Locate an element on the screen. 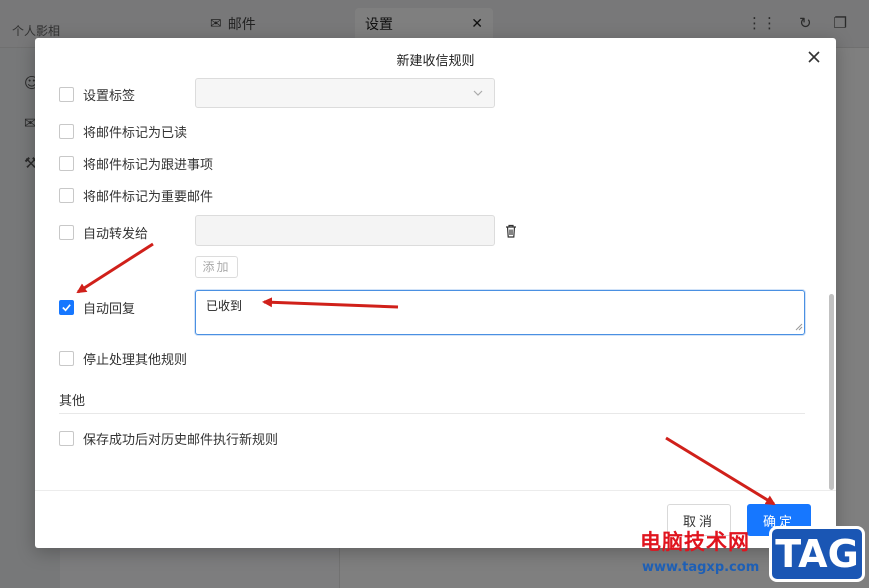  apply-history-checkbox is located at coordinates (66, 438).